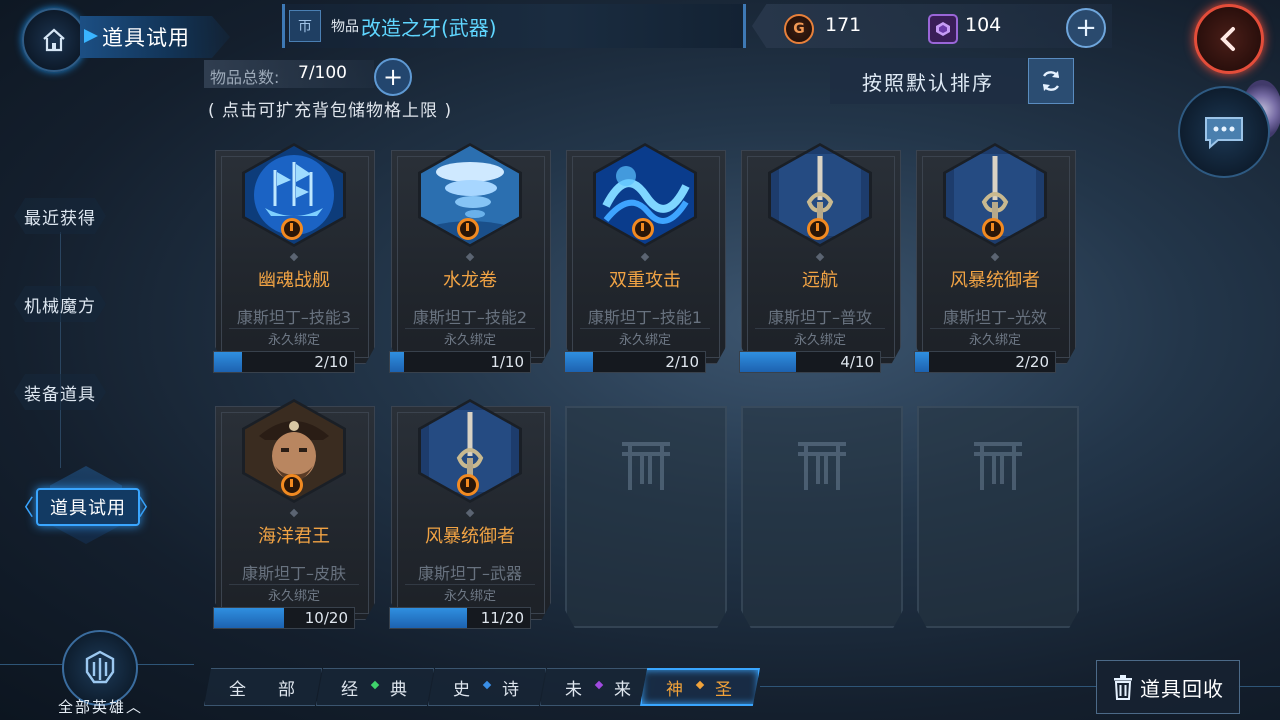  What do you see at coordinates (507, 362) in the screenshot?
I see `progress-text: 1/10` at bounding box center [507, 362].